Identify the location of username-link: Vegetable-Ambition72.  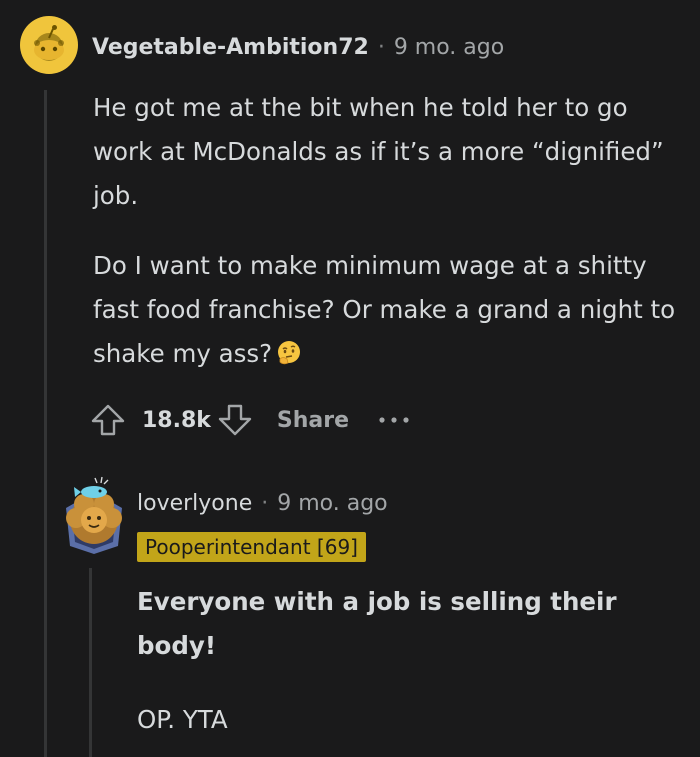
(230, 47).